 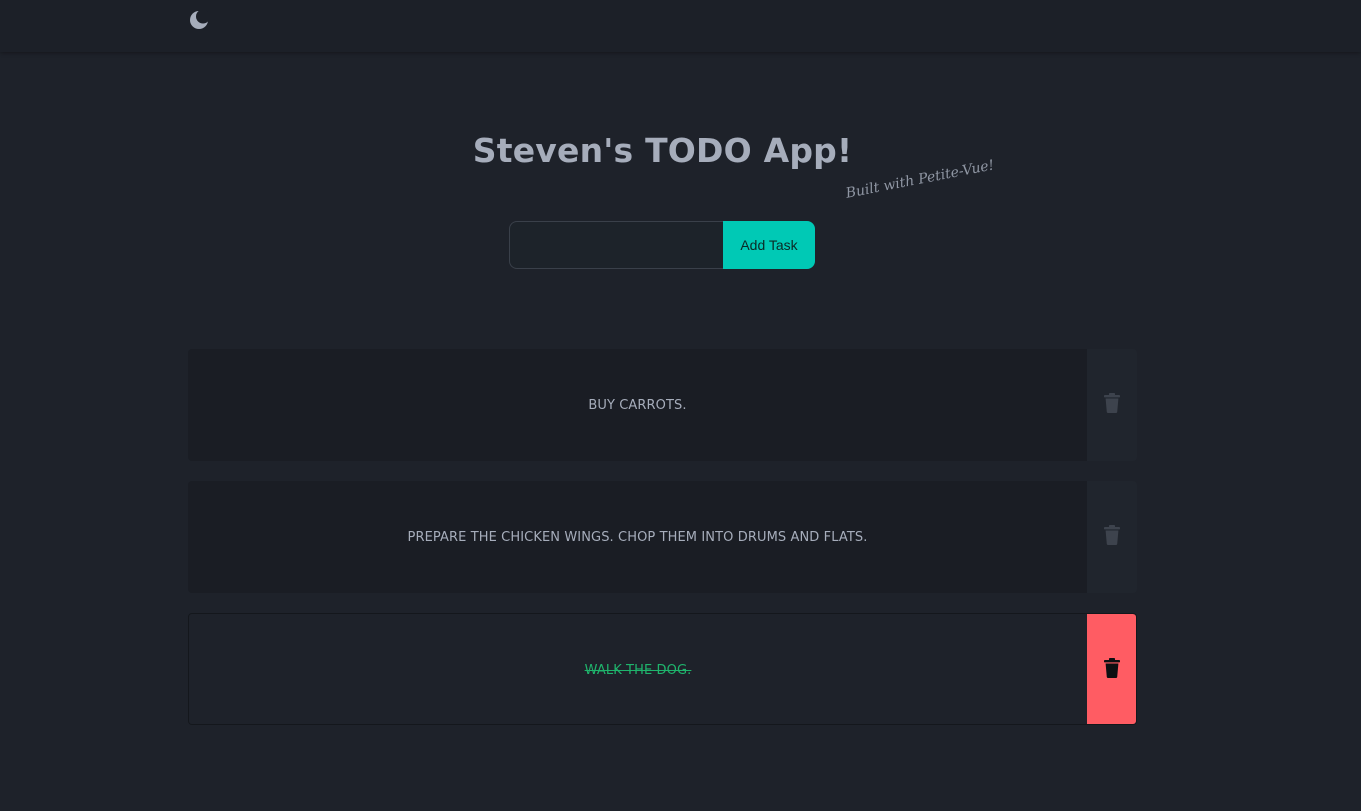 What do you see at coordinates (680, 26) in the screenshot?
I see `top-navbar` at bounding box center [680, 26].